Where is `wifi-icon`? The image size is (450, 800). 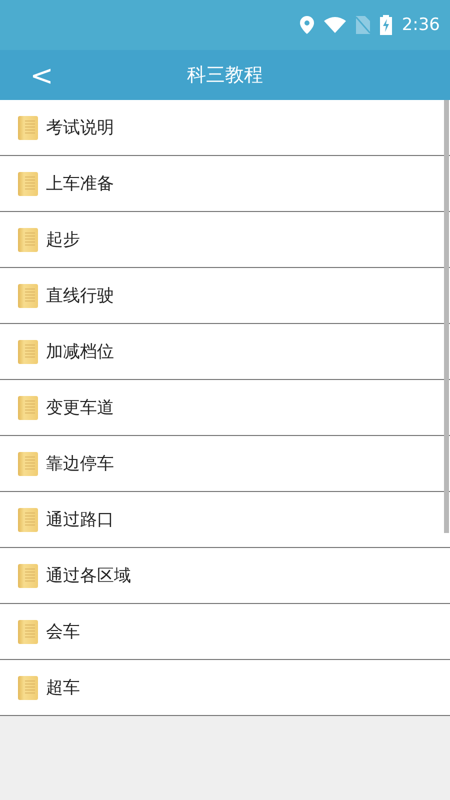
wifi-icon is located at coordinates (335, 25).